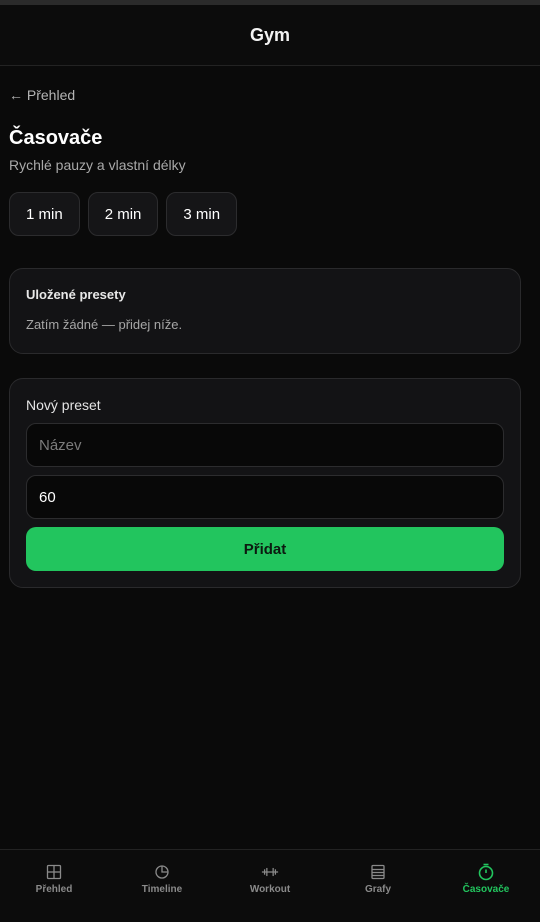 This screenshot has height=922, width=540. I want to click on dumbbell-icon, so click(270, 872).